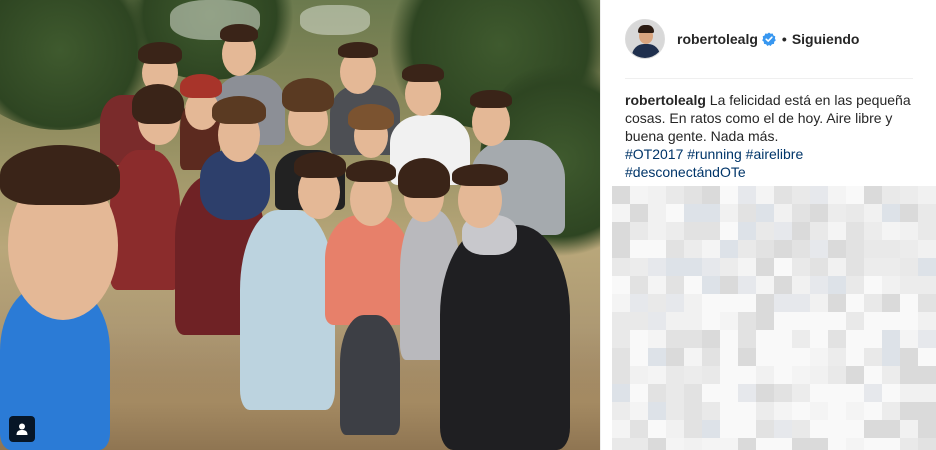  I want to click on hashtag-link: #OT2017, so click(654, 154).